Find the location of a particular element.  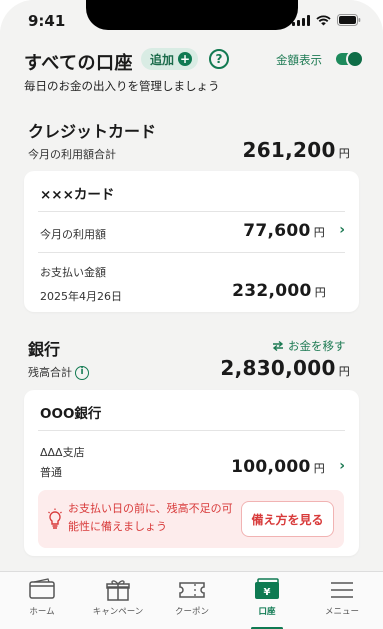

account-amount: 100,000 円 is located at coordinates (278, 467).